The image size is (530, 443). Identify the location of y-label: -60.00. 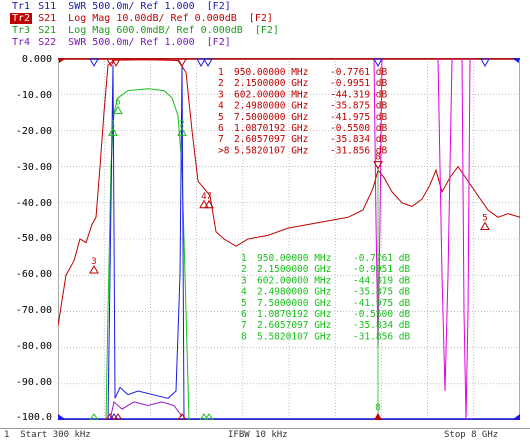
(33, 274).